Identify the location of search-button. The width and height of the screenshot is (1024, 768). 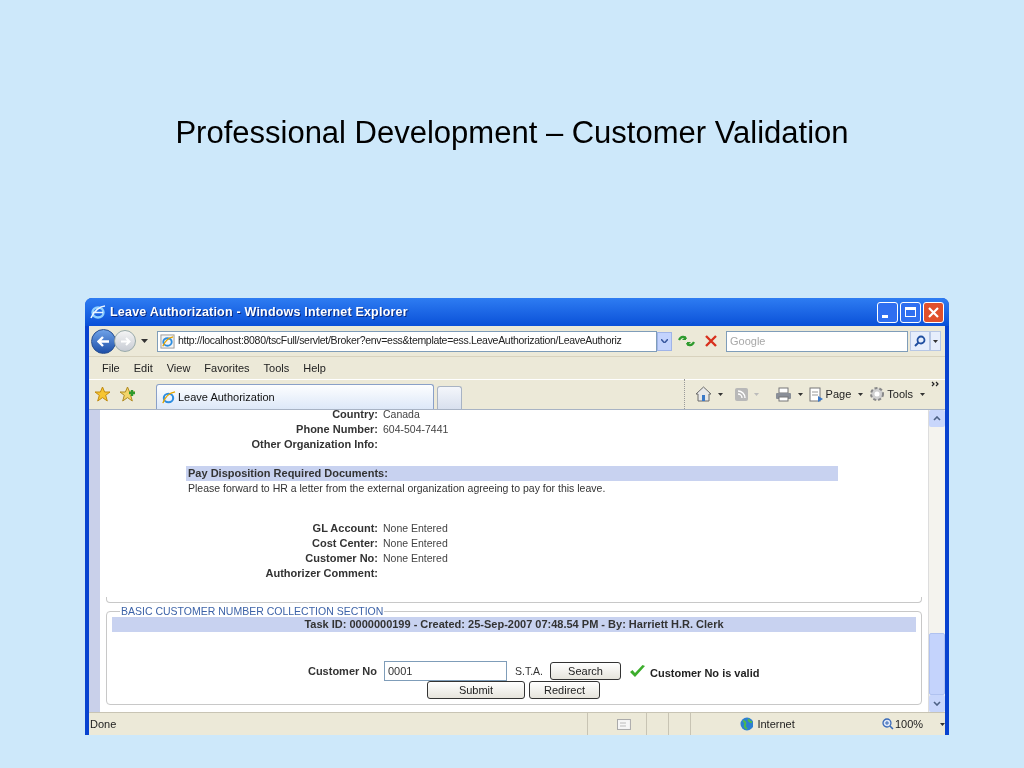
(920, 341).